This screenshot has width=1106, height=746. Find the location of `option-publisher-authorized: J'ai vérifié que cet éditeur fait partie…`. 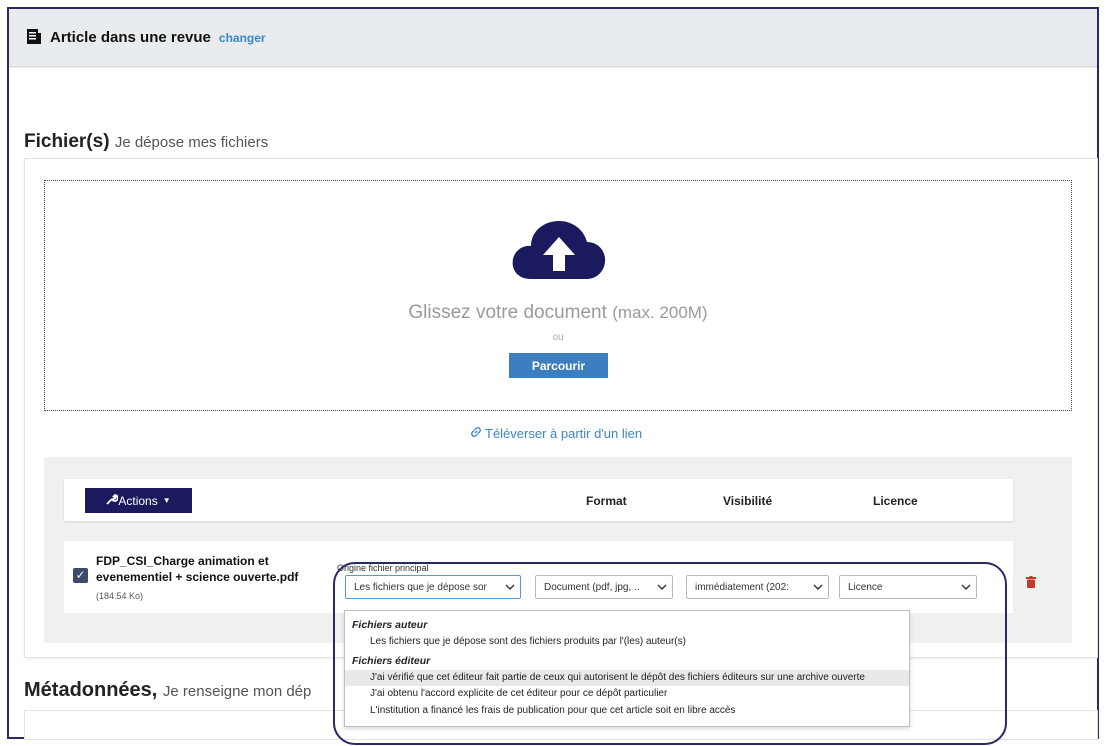

option-publisher-authorized: J'ai vérifié que cet éditeur fait partie… is located at coordinates (627, 678).